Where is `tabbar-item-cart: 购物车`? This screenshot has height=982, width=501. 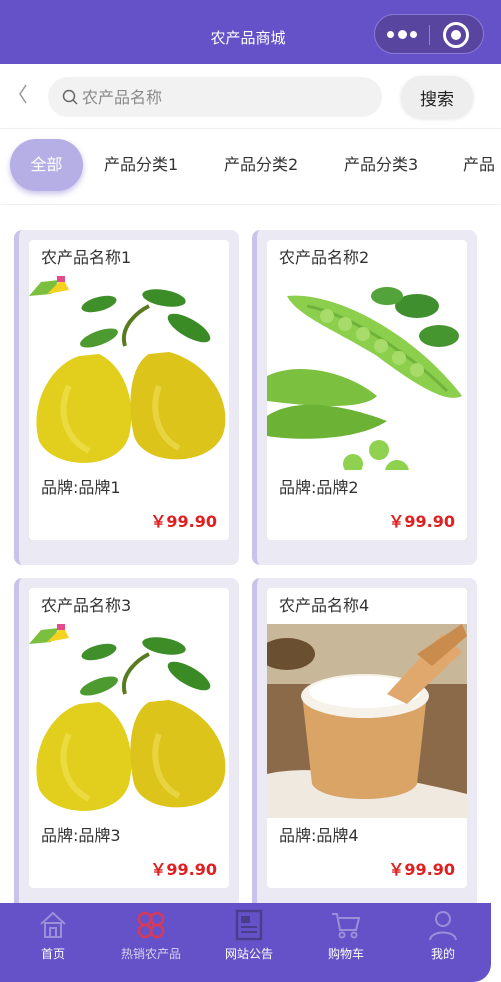 tabbar-item-cart: 购物车 is located at coordinates (346, 942).